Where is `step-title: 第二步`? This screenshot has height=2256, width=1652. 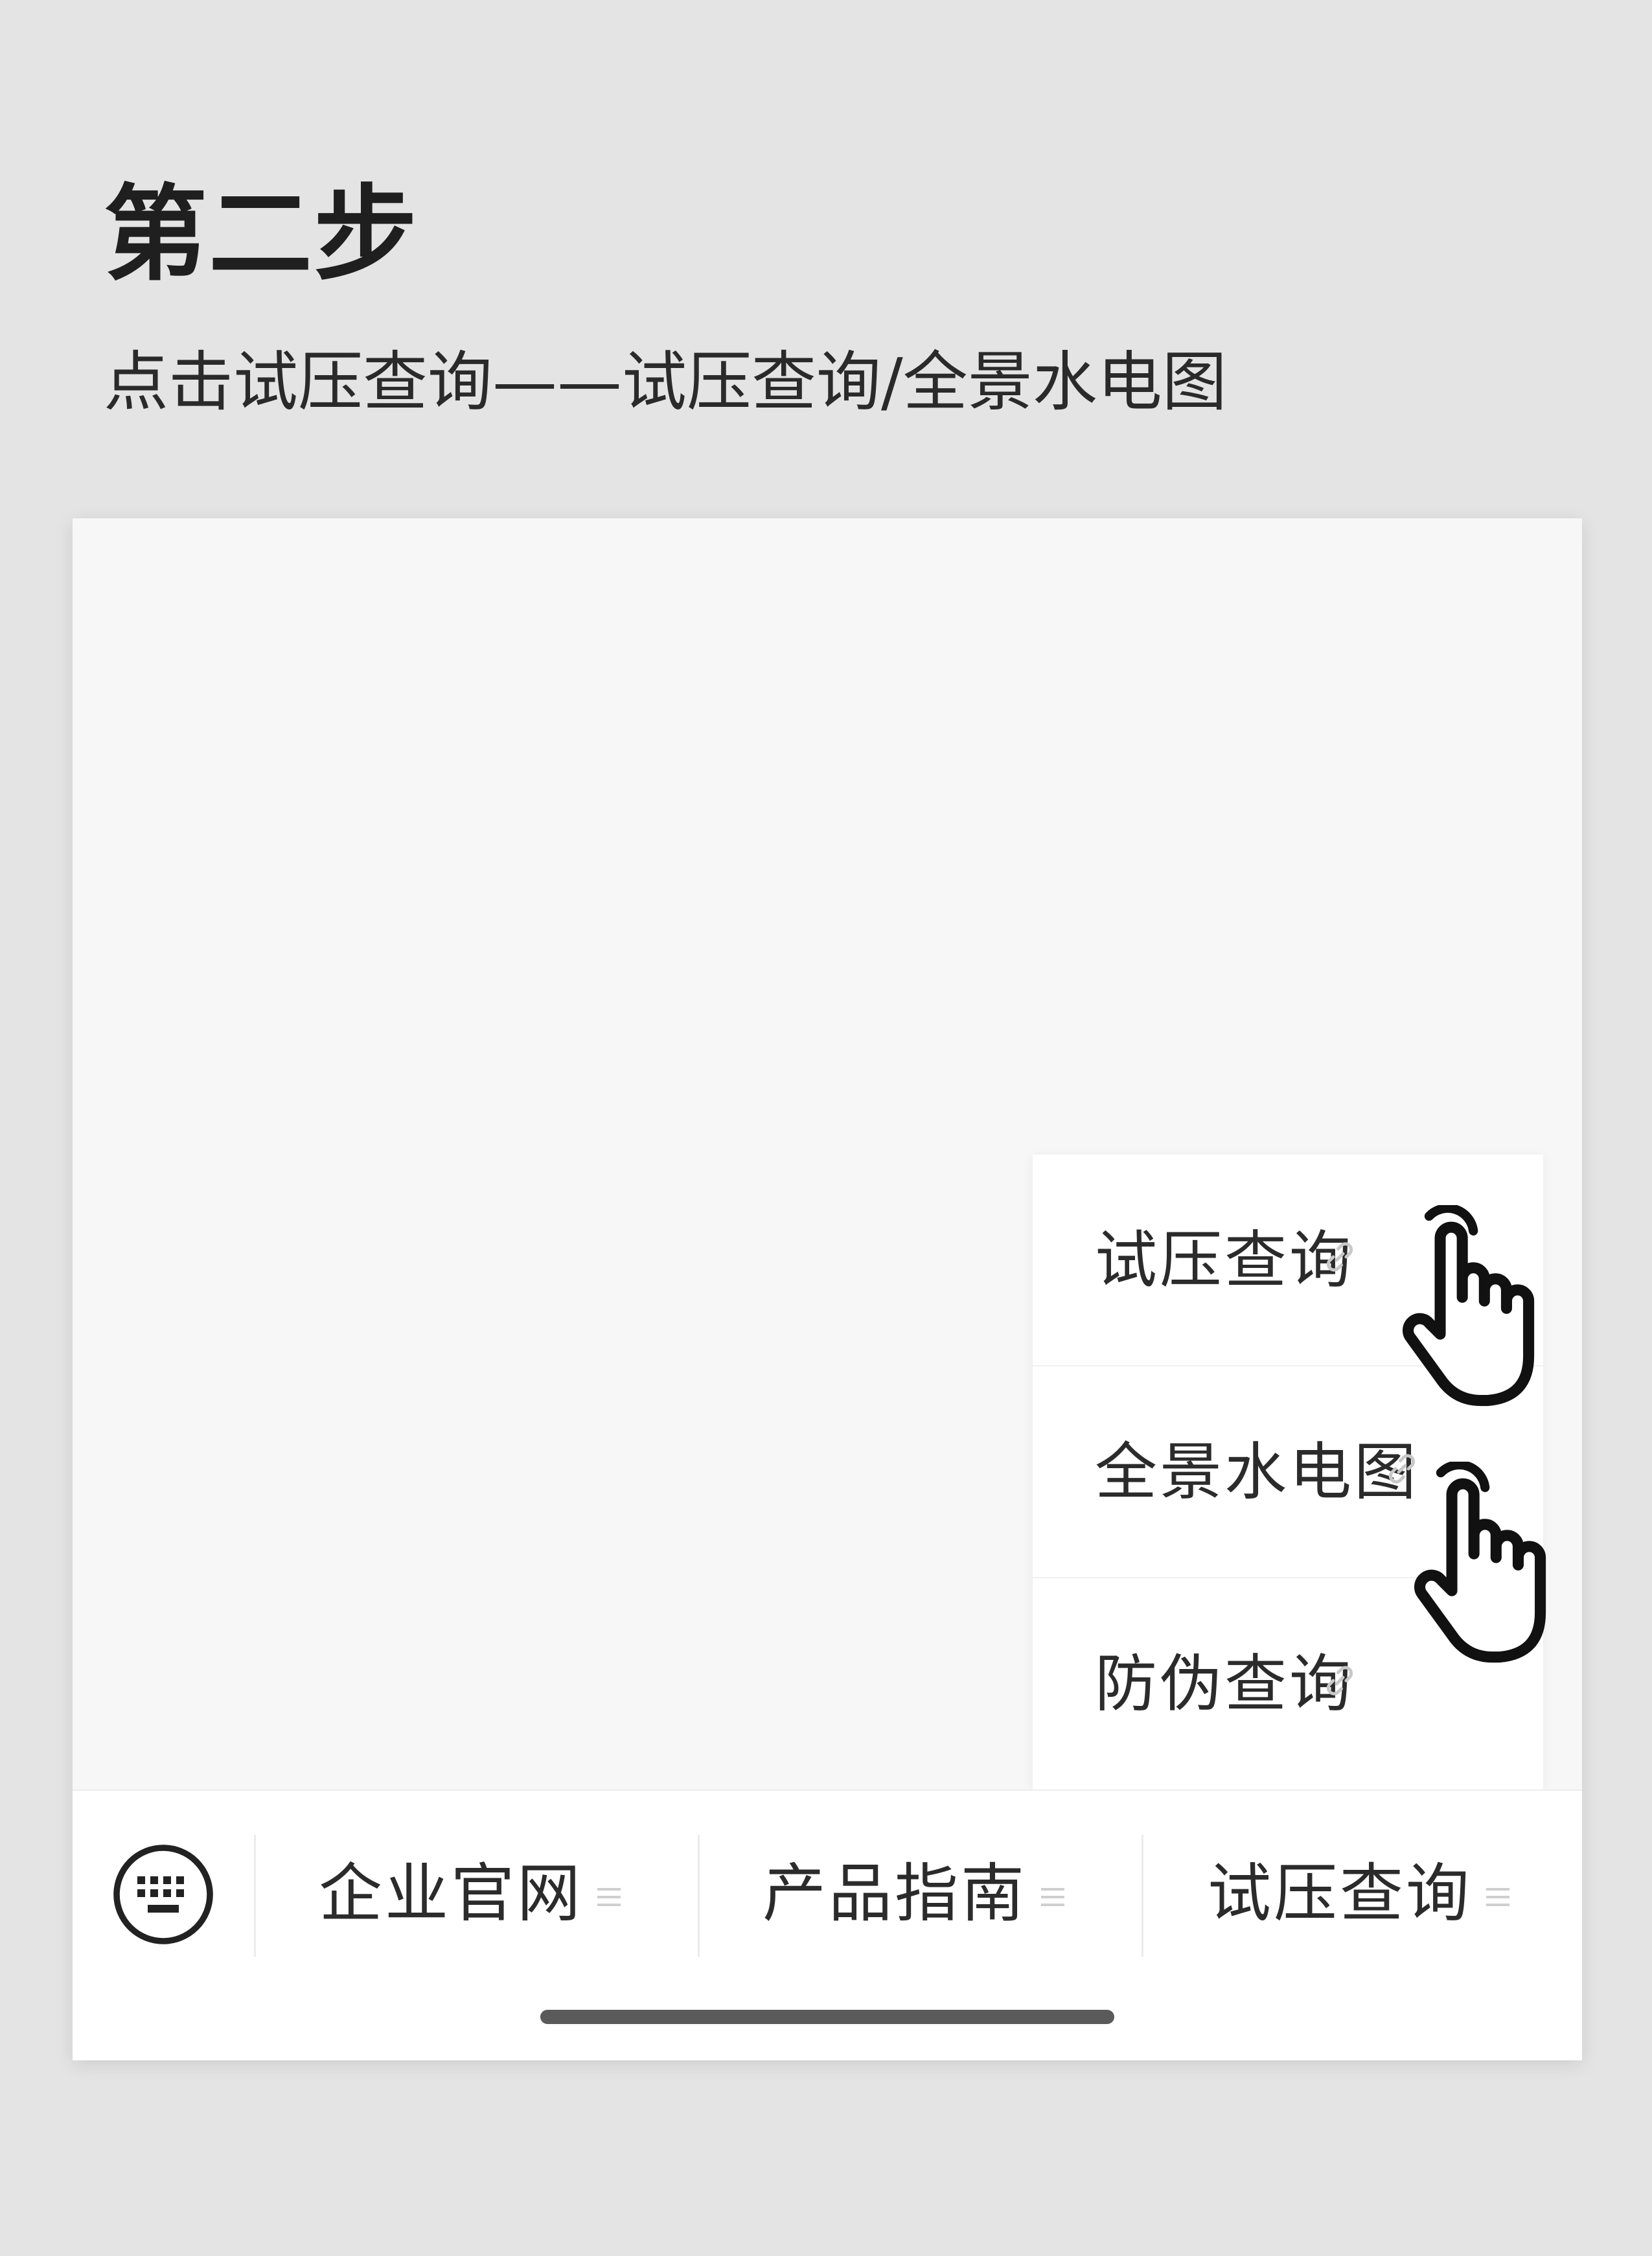
step-title: 第二步 is located at coordinates (261, 234).